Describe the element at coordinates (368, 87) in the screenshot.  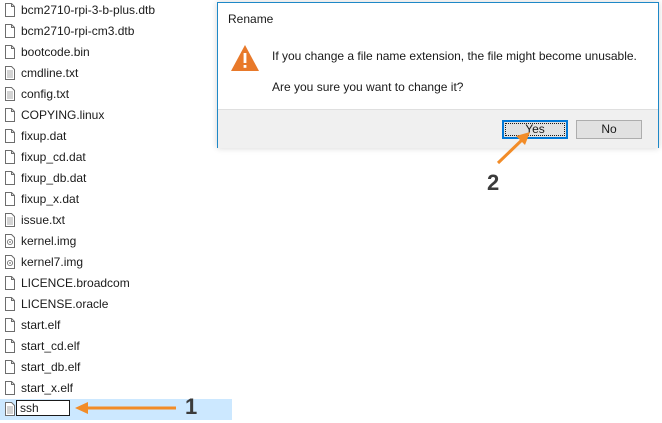
I see `dialog-message-line2: Are you sure you want to change it?` at that location.